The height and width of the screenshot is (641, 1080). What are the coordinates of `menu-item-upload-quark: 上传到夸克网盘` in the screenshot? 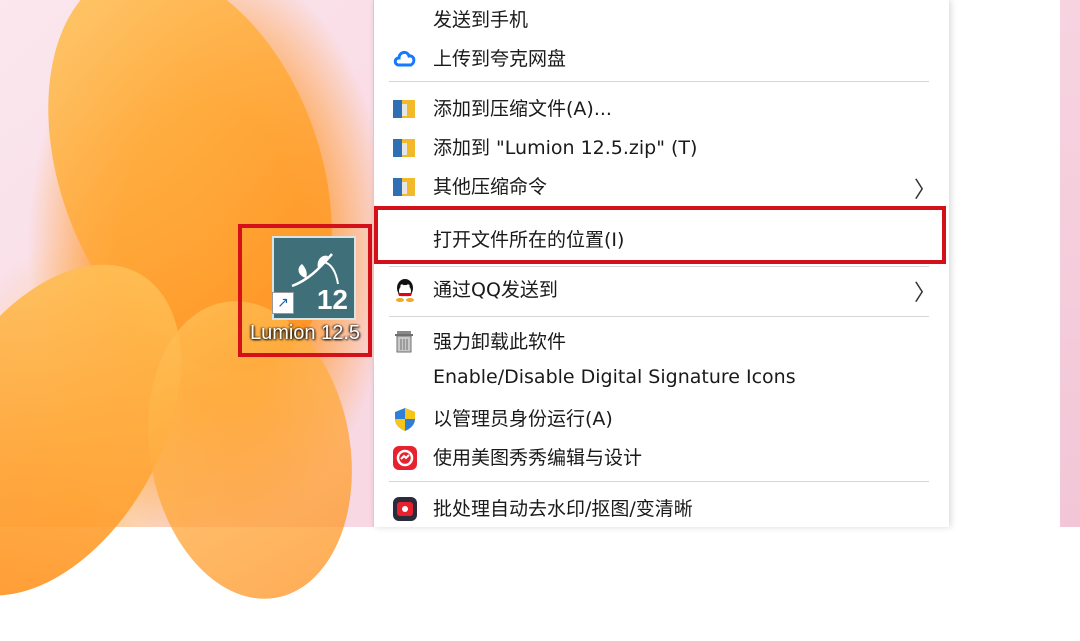 It's located at (661, 57).